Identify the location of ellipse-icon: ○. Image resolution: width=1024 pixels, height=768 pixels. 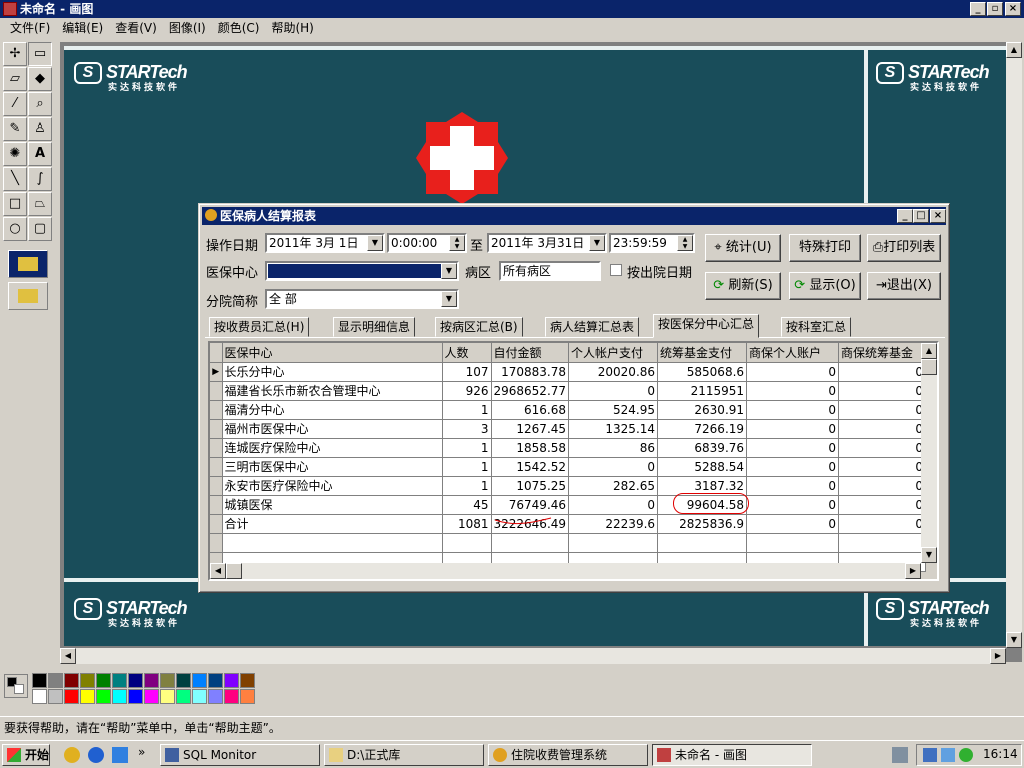
(15, 229).